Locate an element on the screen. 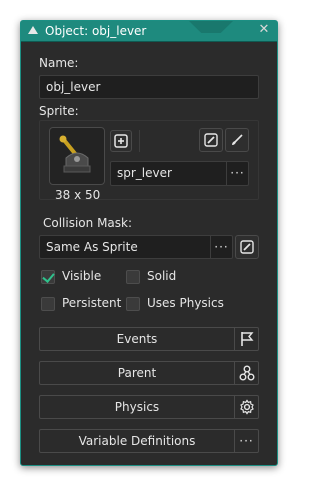  edit-sprite-button is located at coordinates (211, 140).